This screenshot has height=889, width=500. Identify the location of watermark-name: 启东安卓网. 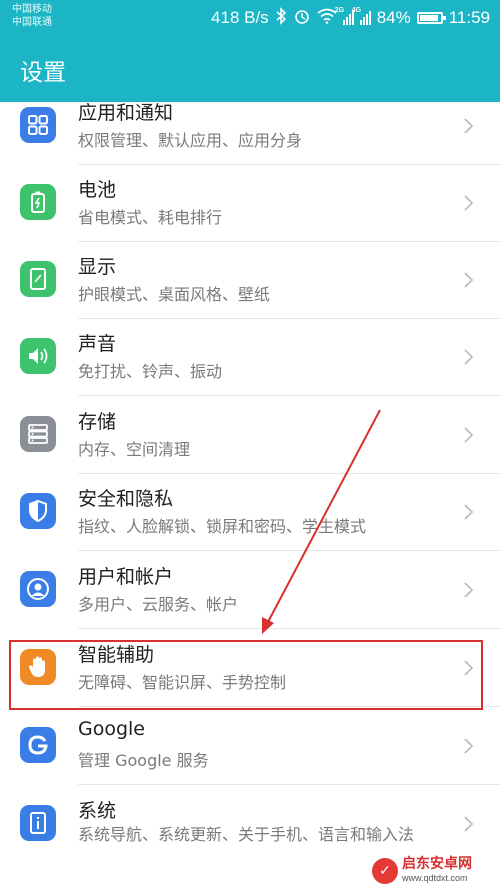
(437, 864).